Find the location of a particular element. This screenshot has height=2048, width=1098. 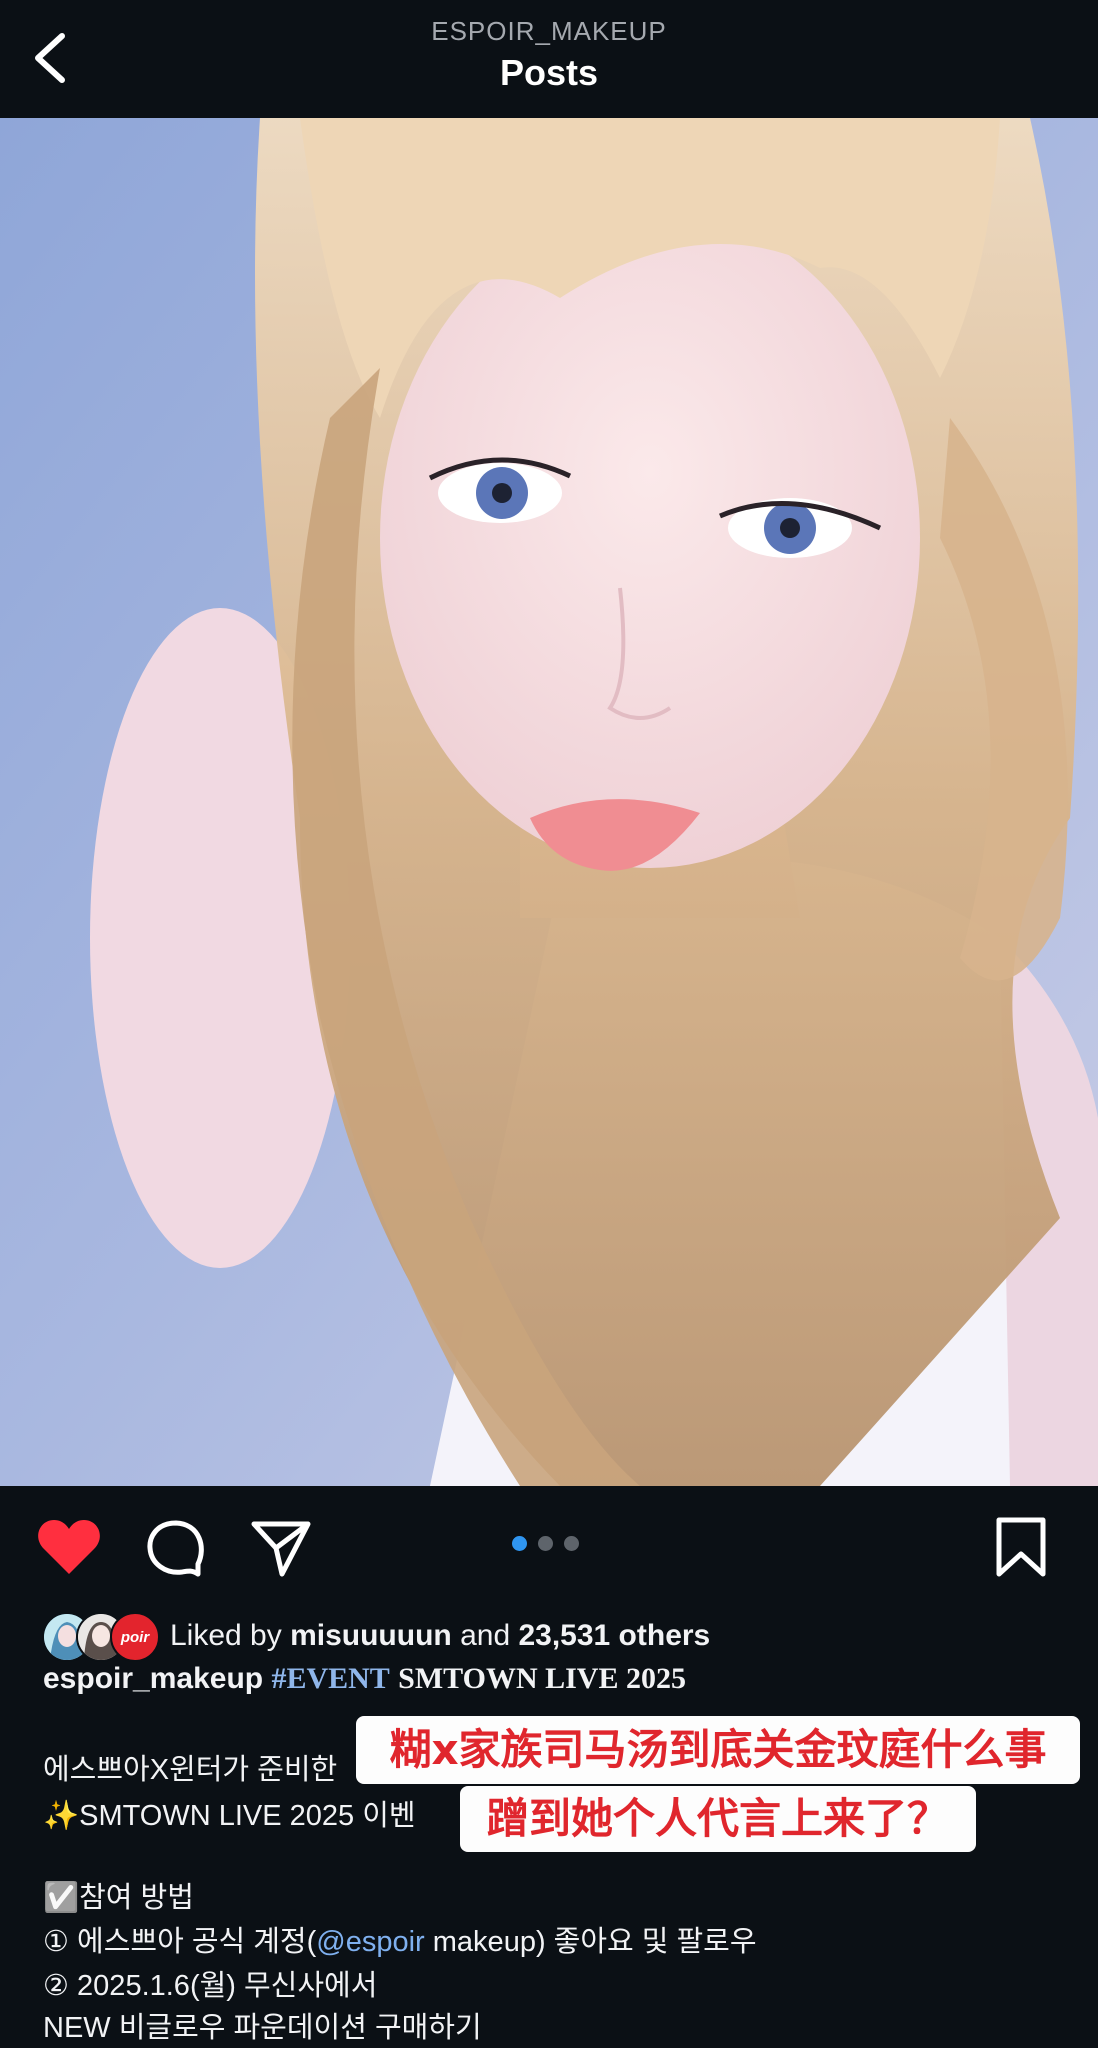

comment-button is located at coordinates (176, 1550).